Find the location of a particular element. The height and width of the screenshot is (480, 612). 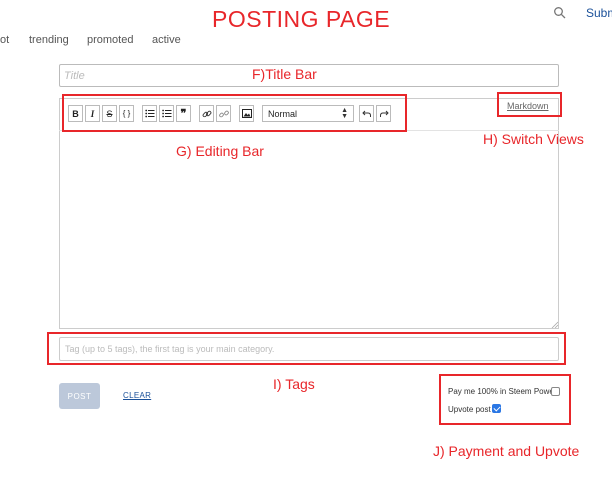

annotation-box-editing-bar is located at coordinates (234, 113).